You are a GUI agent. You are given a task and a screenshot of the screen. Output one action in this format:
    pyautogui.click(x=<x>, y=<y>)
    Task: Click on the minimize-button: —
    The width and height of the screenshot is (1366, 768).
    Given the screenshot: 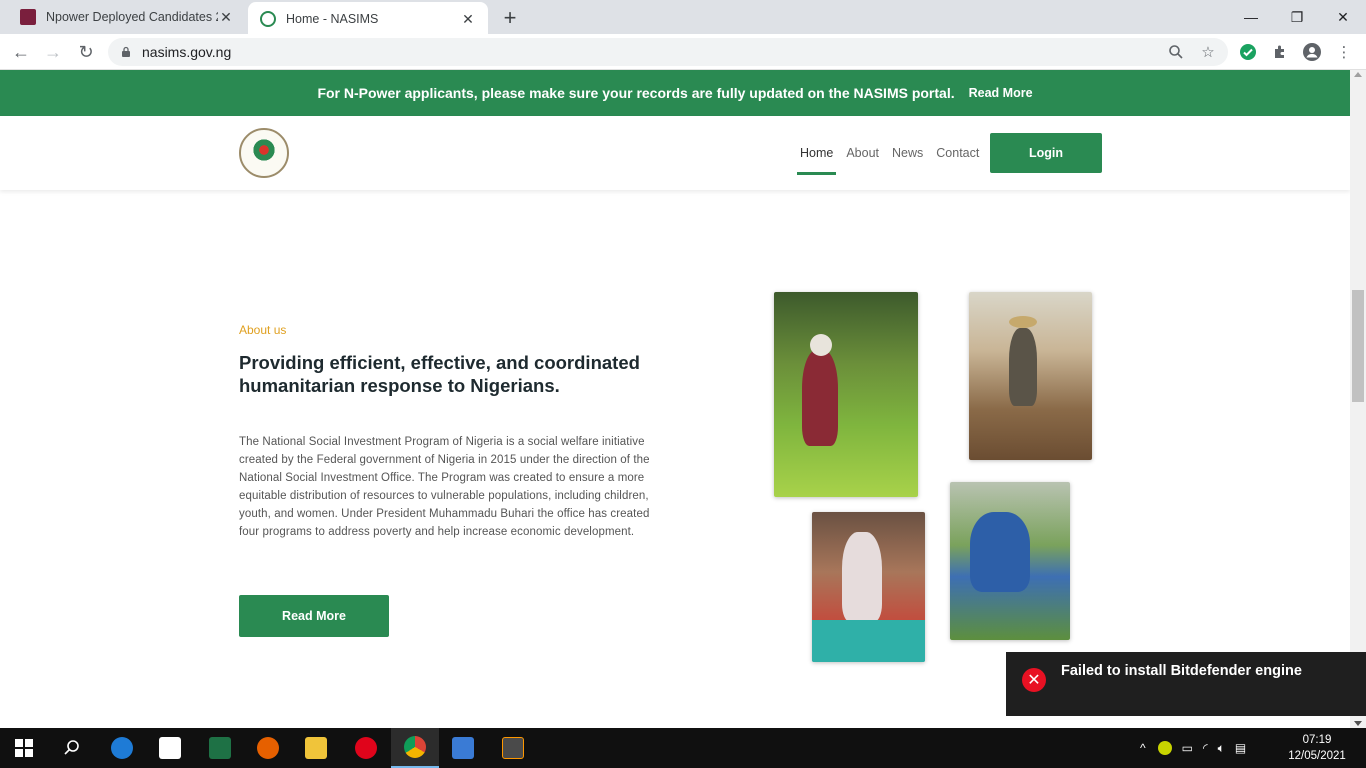 What is the action you would take?
    pyautogui.click(x=1251, y=17)
    